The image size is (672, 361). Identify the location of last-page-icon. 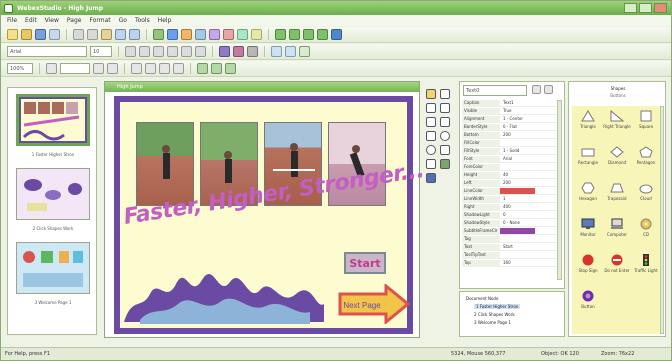
(322, 34).